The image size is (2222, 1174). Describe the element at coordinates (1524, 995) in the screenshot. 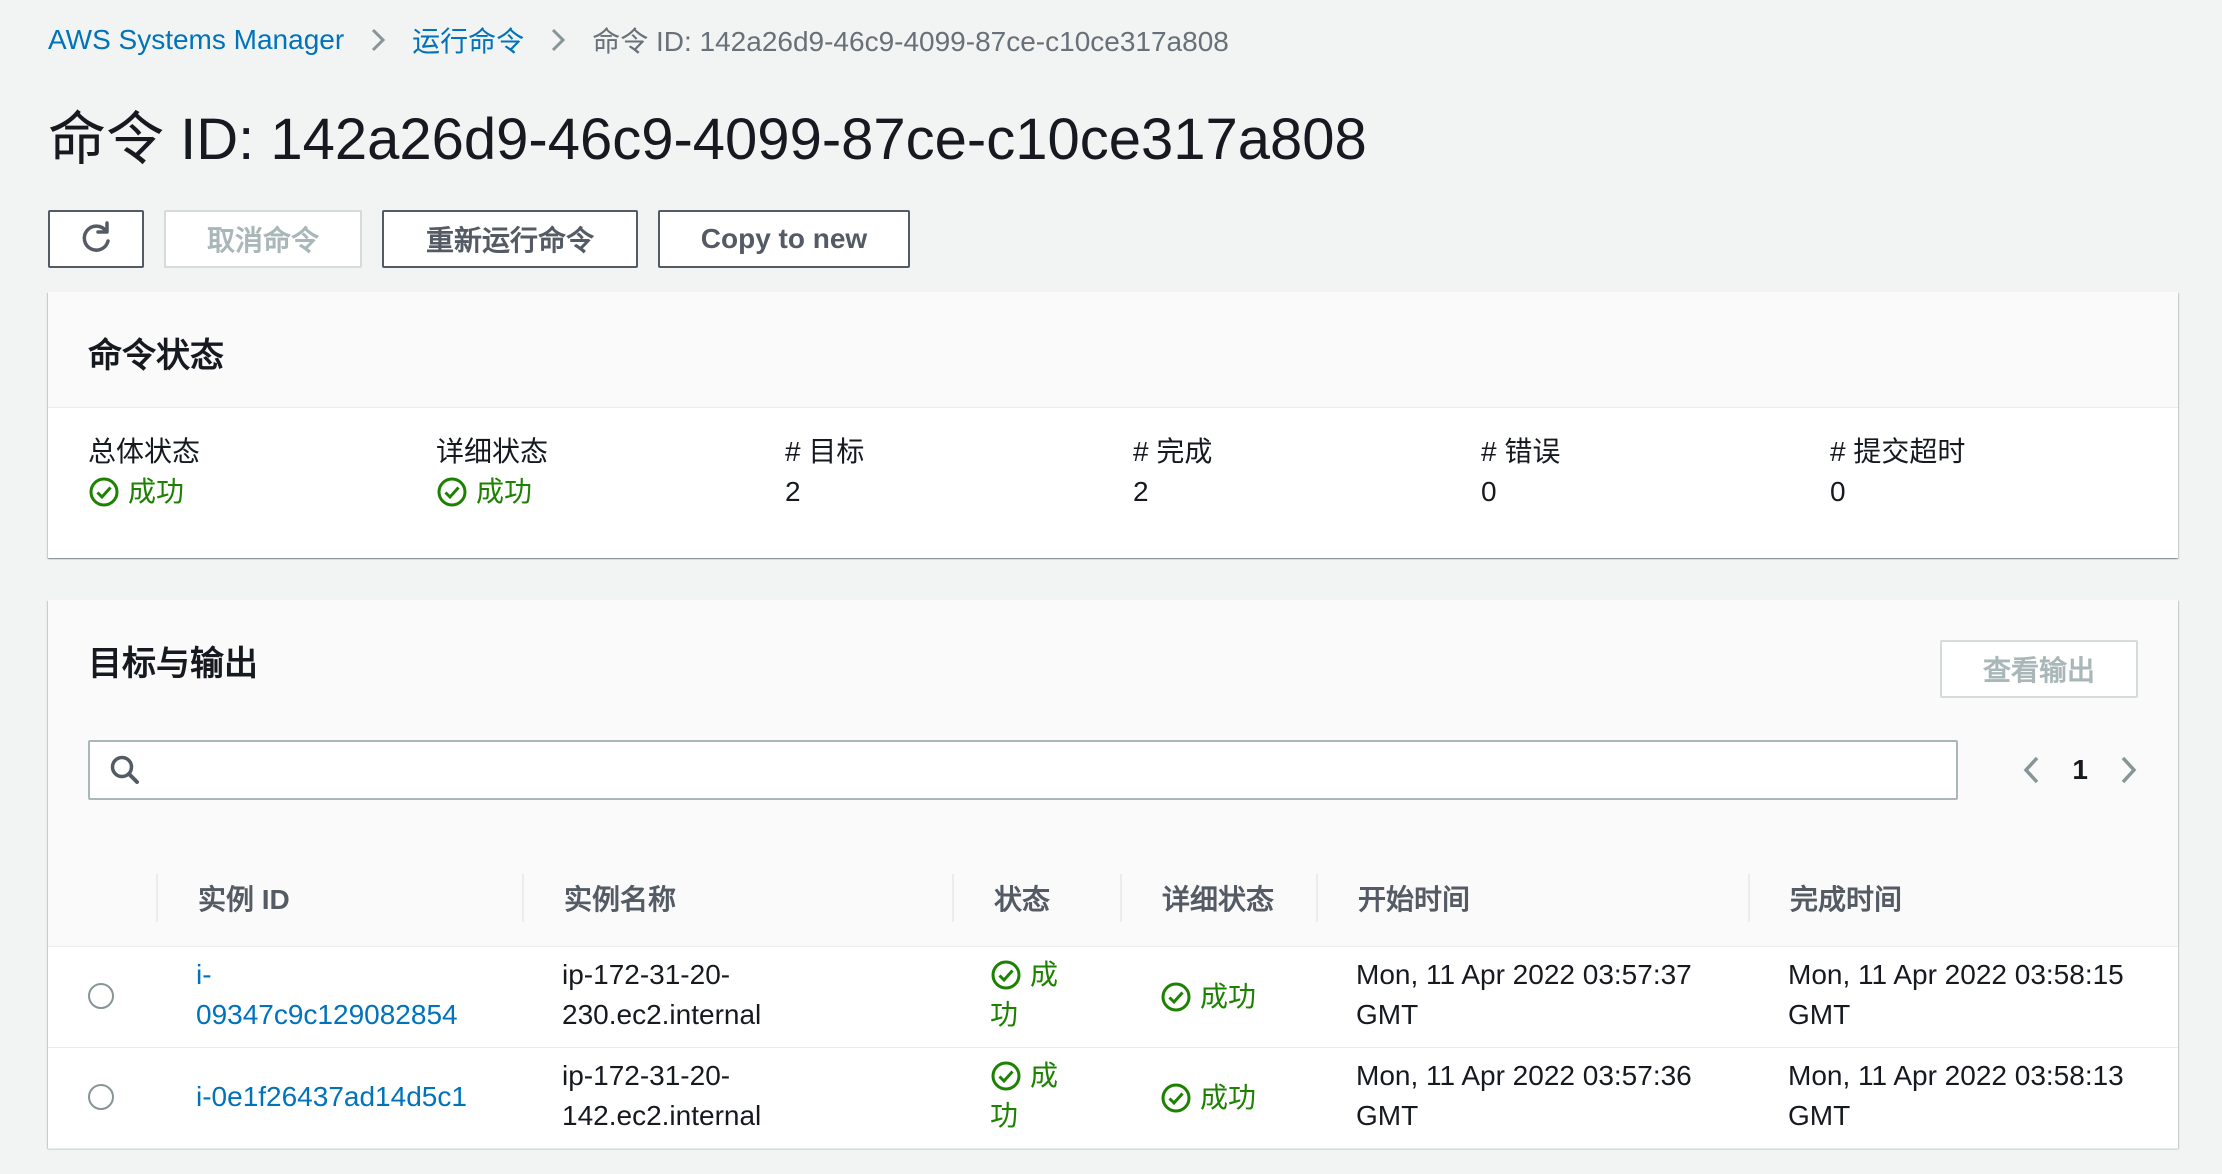

I see `start-time: Mon, 11 Apr 2022 03:57:37 GMT` at that location.